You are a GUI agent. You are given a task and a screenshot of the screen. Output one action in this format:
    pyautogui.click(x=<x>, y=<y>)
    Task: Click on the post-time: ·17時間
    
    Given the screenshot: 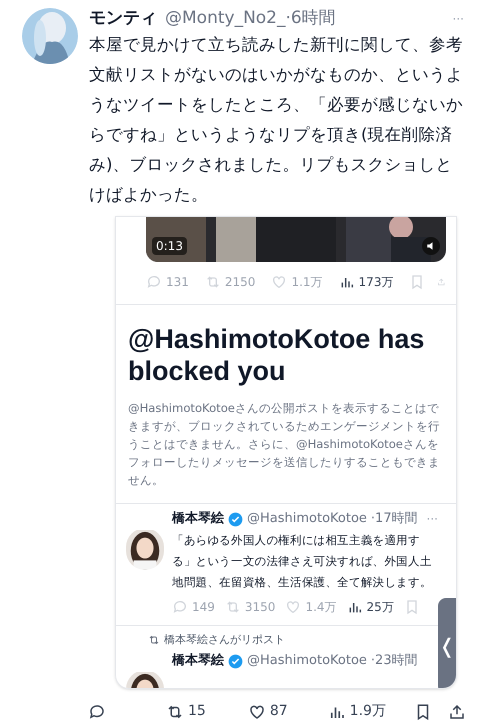 What is the action you would take?
    pyautogui.click(x=394, y=519)
    